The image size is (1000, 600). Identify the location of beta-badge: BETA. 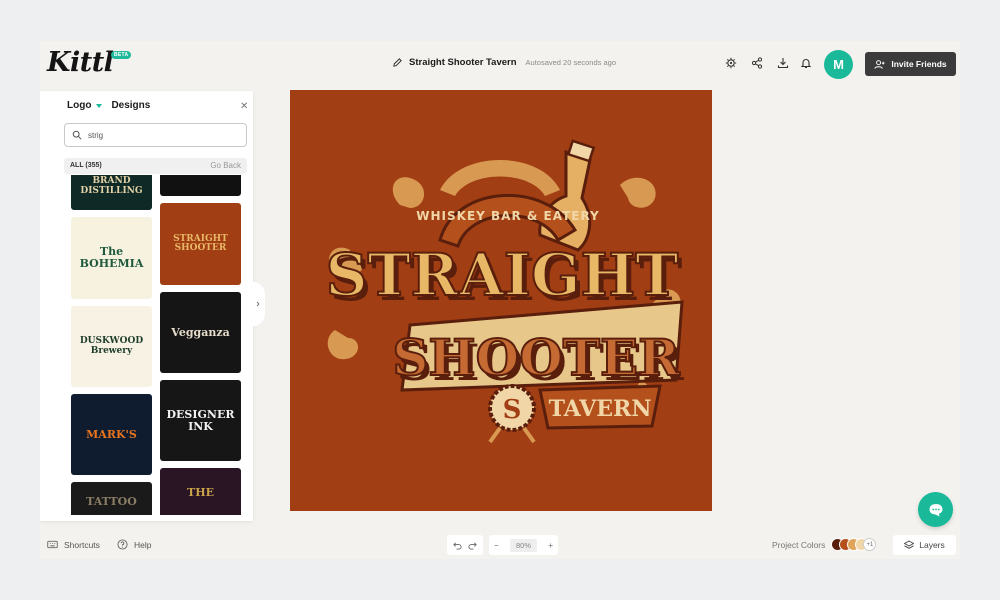
(121, 55).